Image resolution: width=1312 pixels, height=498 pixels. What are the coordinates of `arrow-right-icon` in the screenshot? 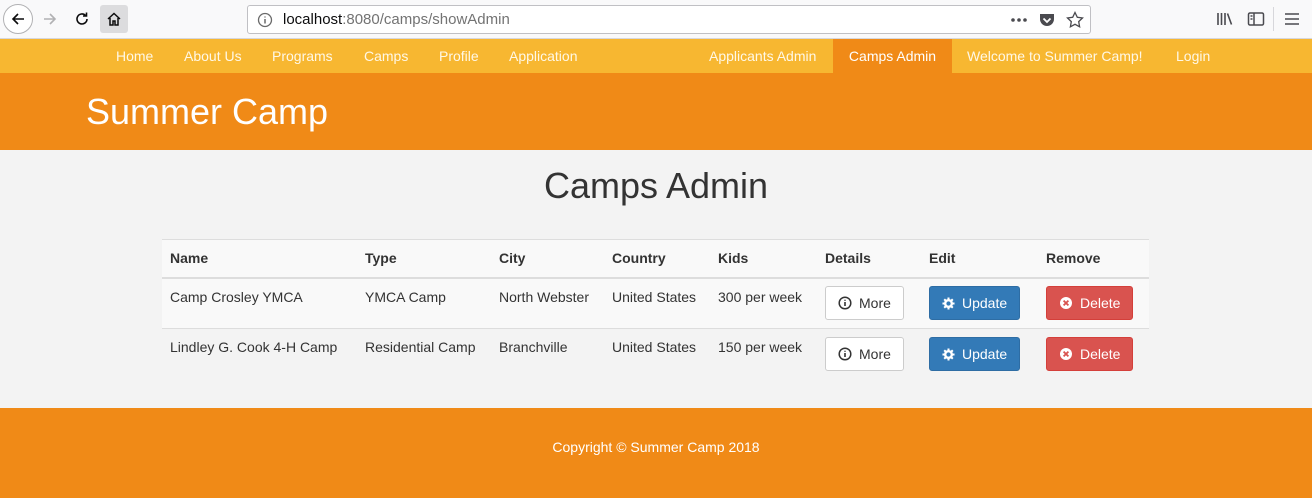 It's located at (50, 19).